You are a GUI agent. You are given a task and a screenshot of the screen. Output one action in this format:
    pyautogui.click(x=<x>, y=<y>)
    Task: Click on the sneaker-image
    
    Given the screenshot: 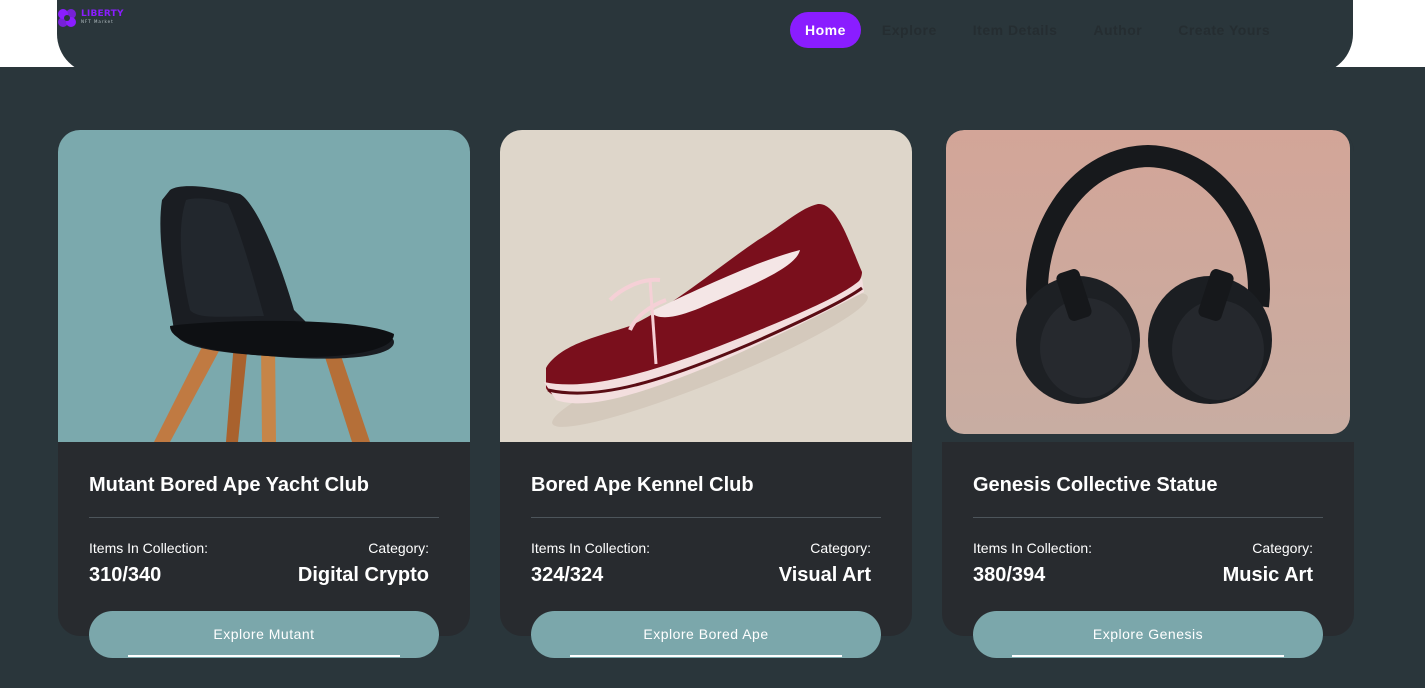 What is the action you would take?
    pyautogui.click(x=706, y=315)
    